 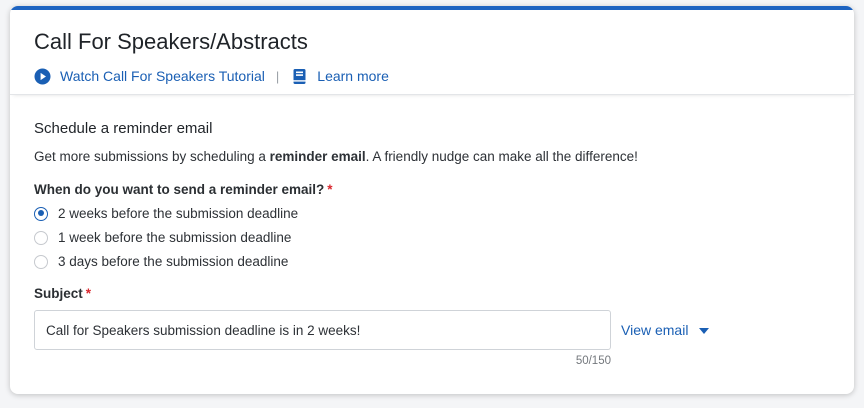 I want to click on reminder-option-label: 2 weeks before the submission deadline, so click(x=178, y=213).